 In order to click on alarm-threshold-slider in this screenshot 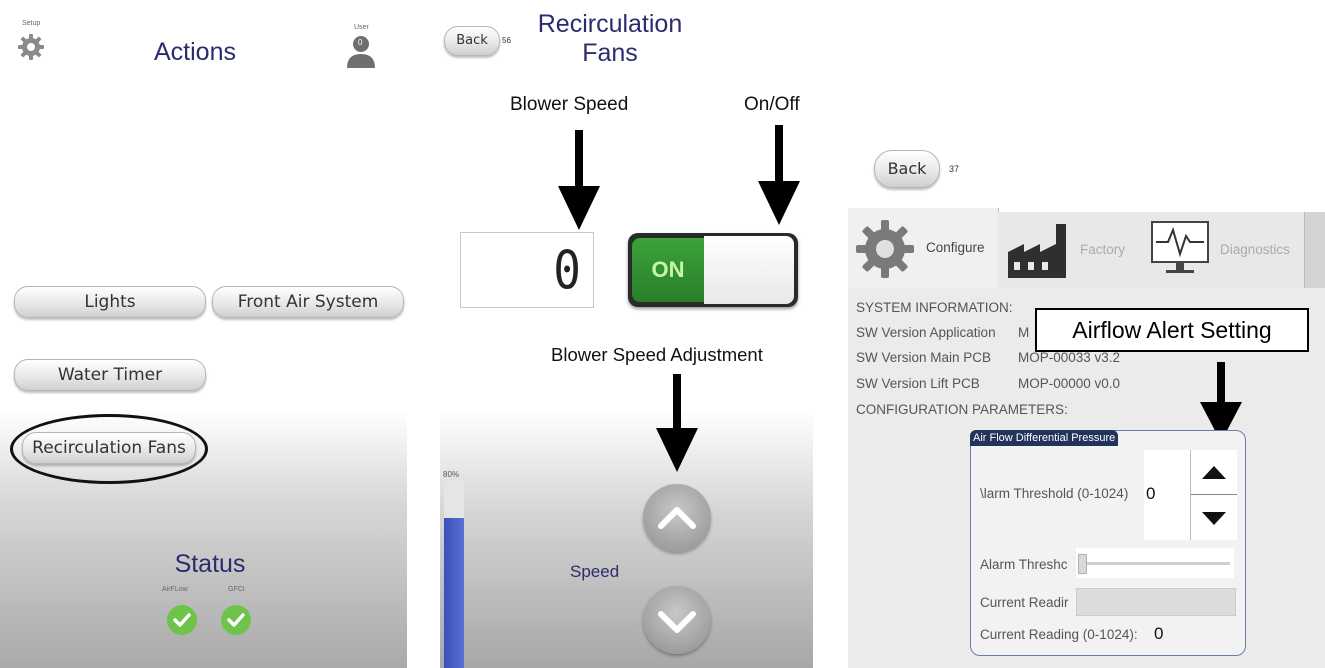, I will do `click(1155, 563)`.